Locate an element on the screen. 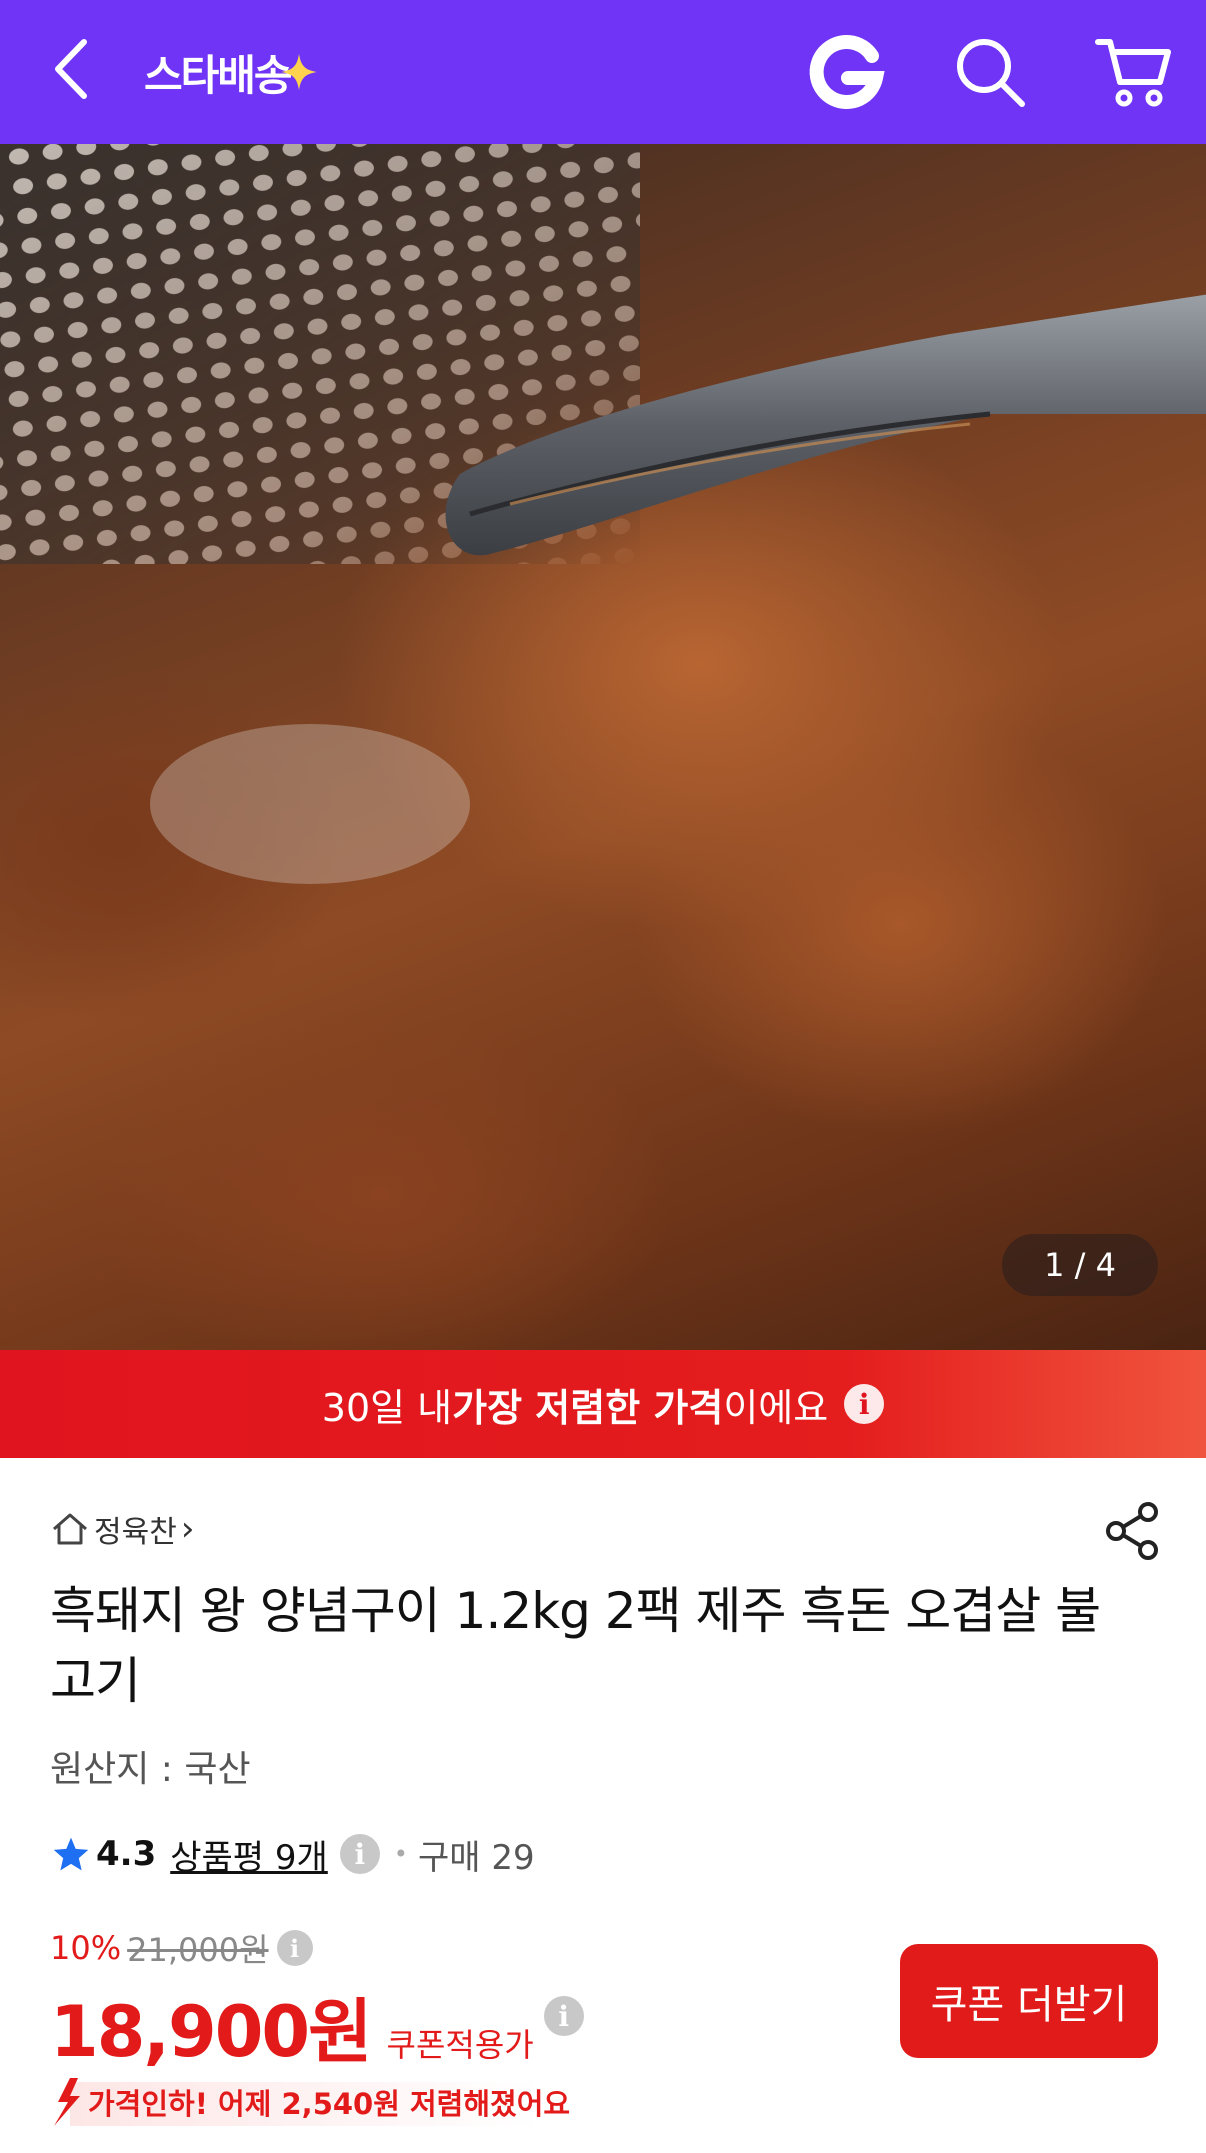  price-drop-notice: 가격인하! 어제 2,540원 저렴해졌어요 is located at coordinates (307, 2102).